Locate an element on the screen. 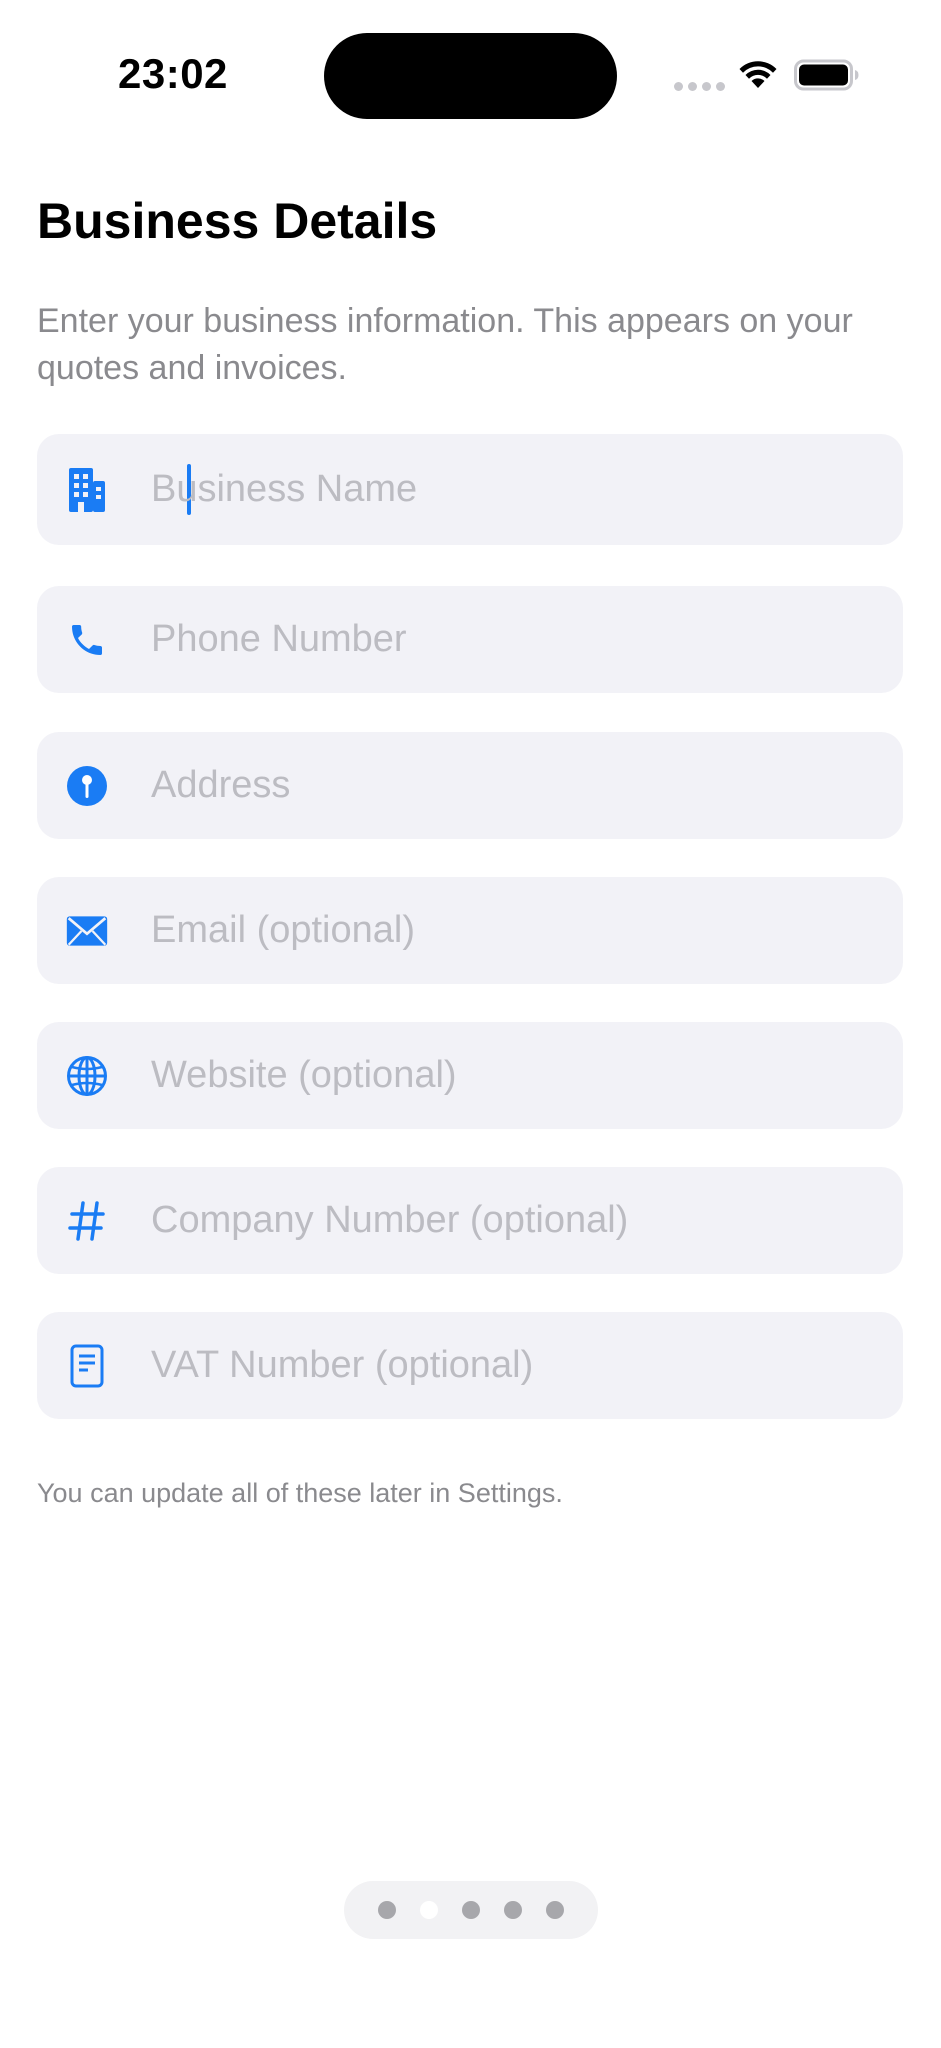 The image size is (941, 2048). business-name-field is located at coordinates (470, 489).